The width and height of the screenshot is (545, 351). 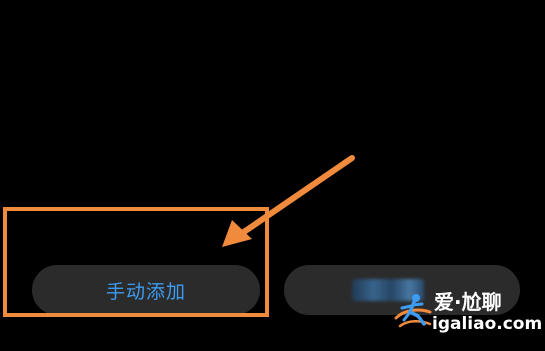 What do you see at coordinates (487, 324) in the screenshot?
I see `watermark-url: igaliao.com` at bounding box center [487, 324].